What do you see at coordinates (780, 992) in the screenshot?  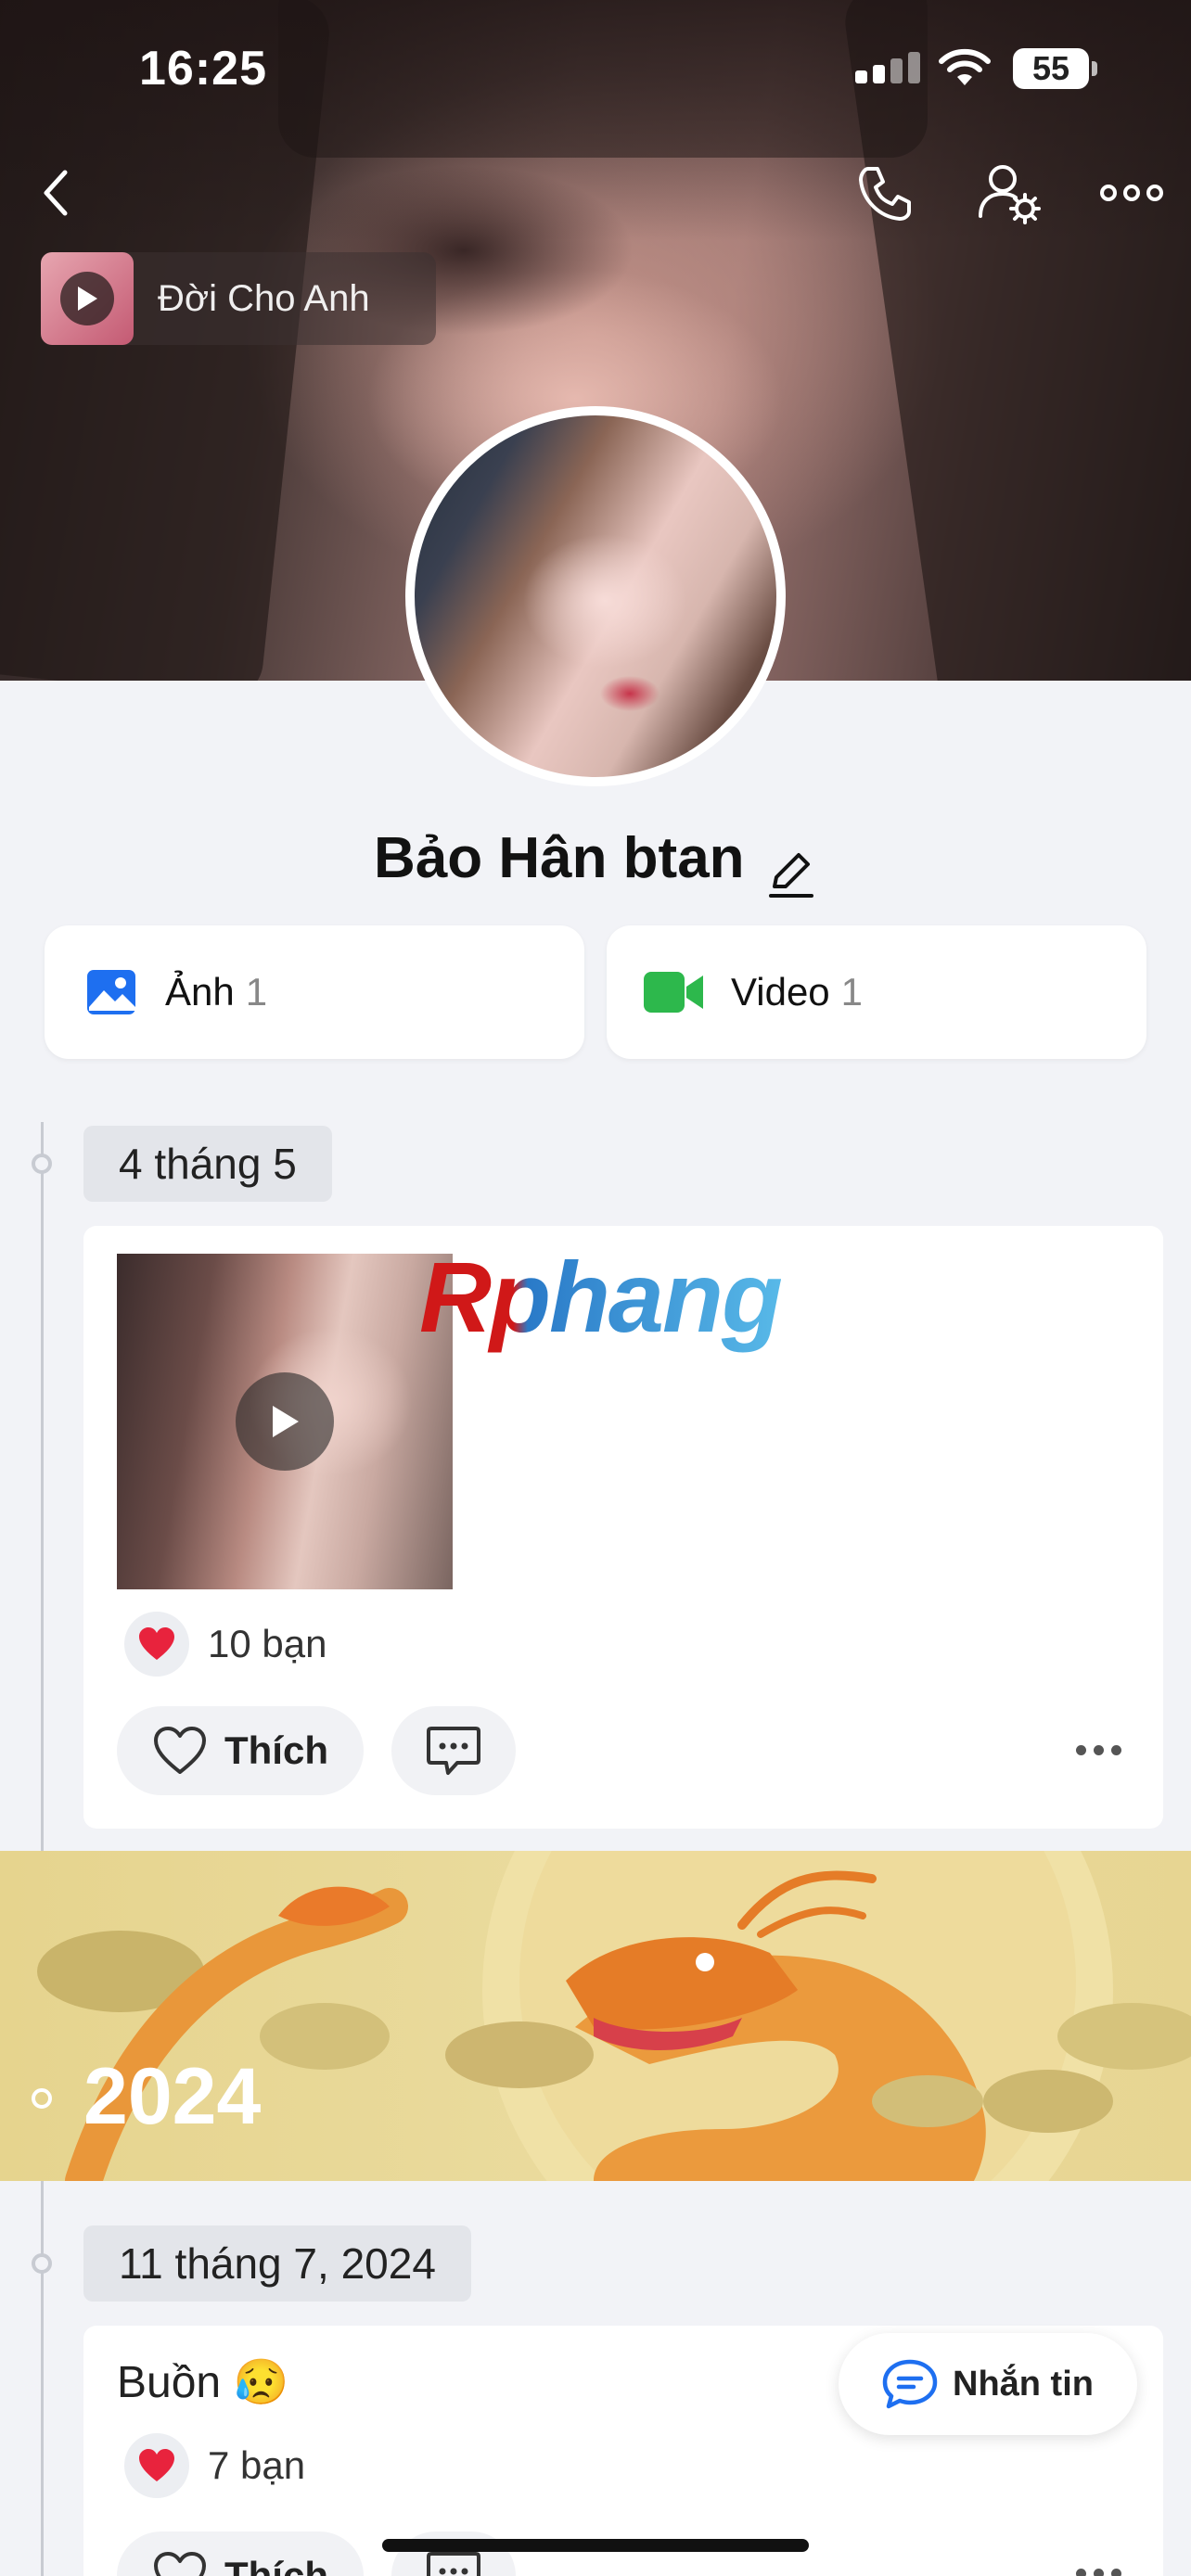 I see `videos-label: Video` at bounding box center [780, 992].